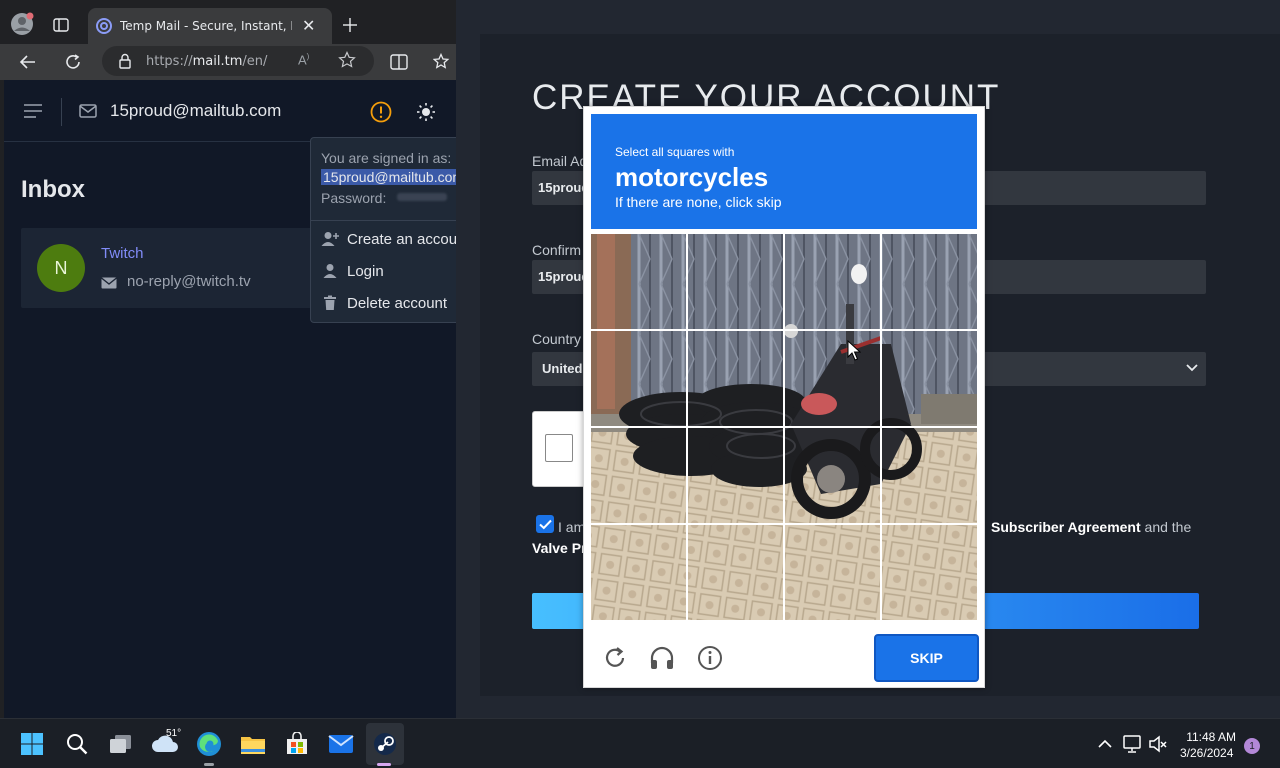 This screenshot has width=1280, height=768. Describe the element at coordinates (442, 62) in the screenshot. I see `favorites-icon` at that location.